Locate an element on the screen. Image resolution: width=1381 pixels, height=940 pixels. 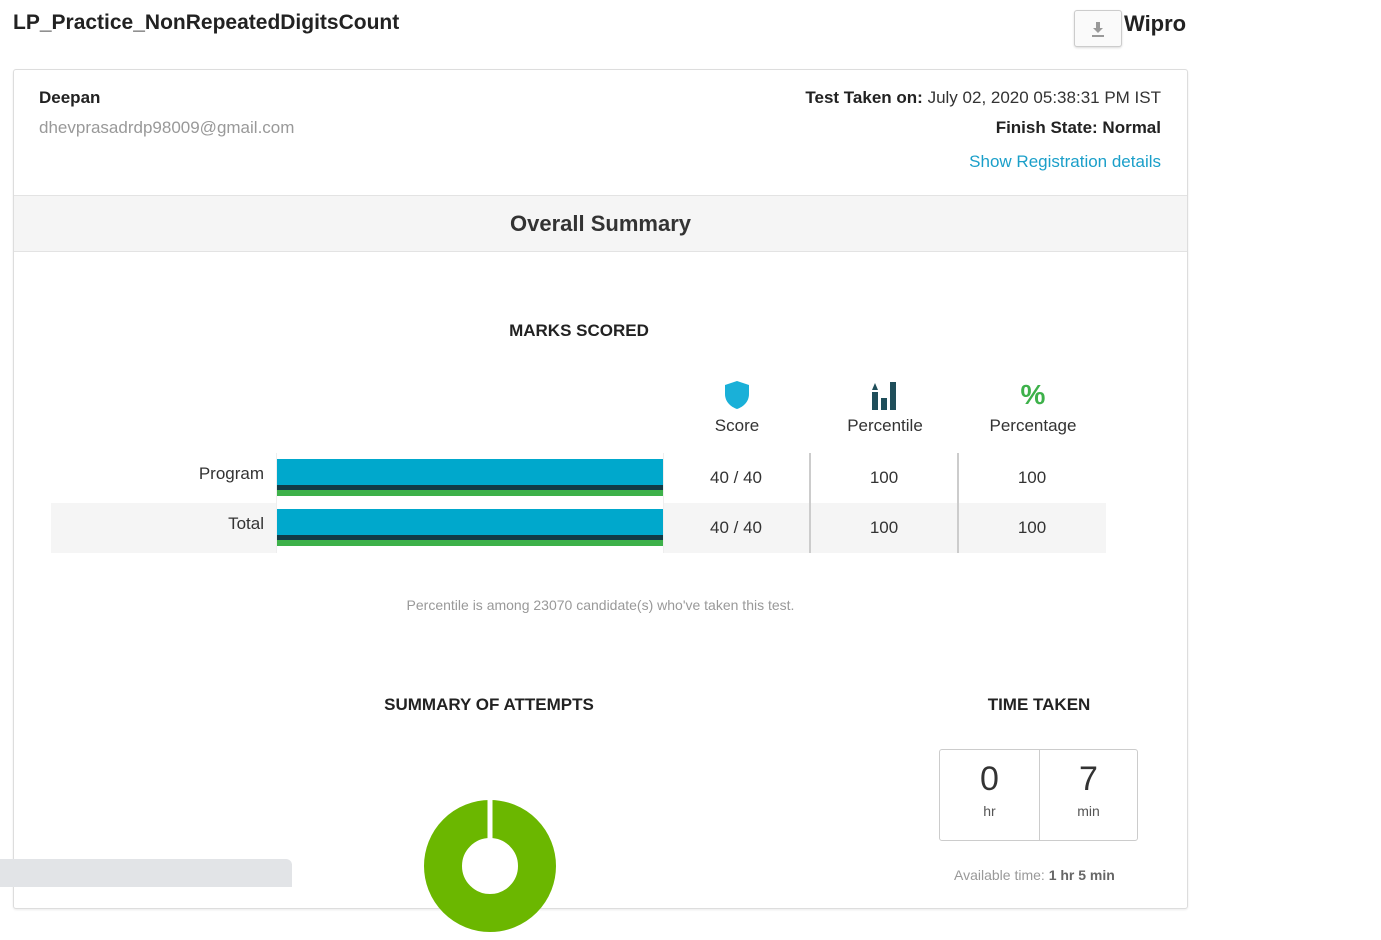
bottom-notification-strip is located at coordinates (146, 873).